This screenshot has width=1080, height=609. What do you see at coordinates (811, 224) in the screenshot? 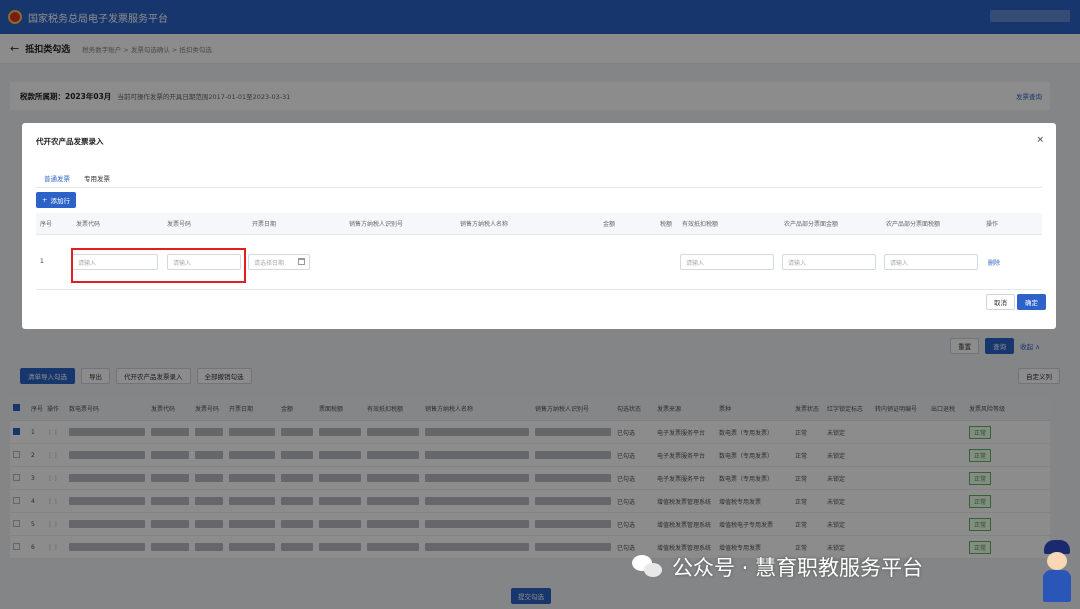
I see `hcol-agri-amount: 农产品部分票面金额` at bounding box center [811, 224].